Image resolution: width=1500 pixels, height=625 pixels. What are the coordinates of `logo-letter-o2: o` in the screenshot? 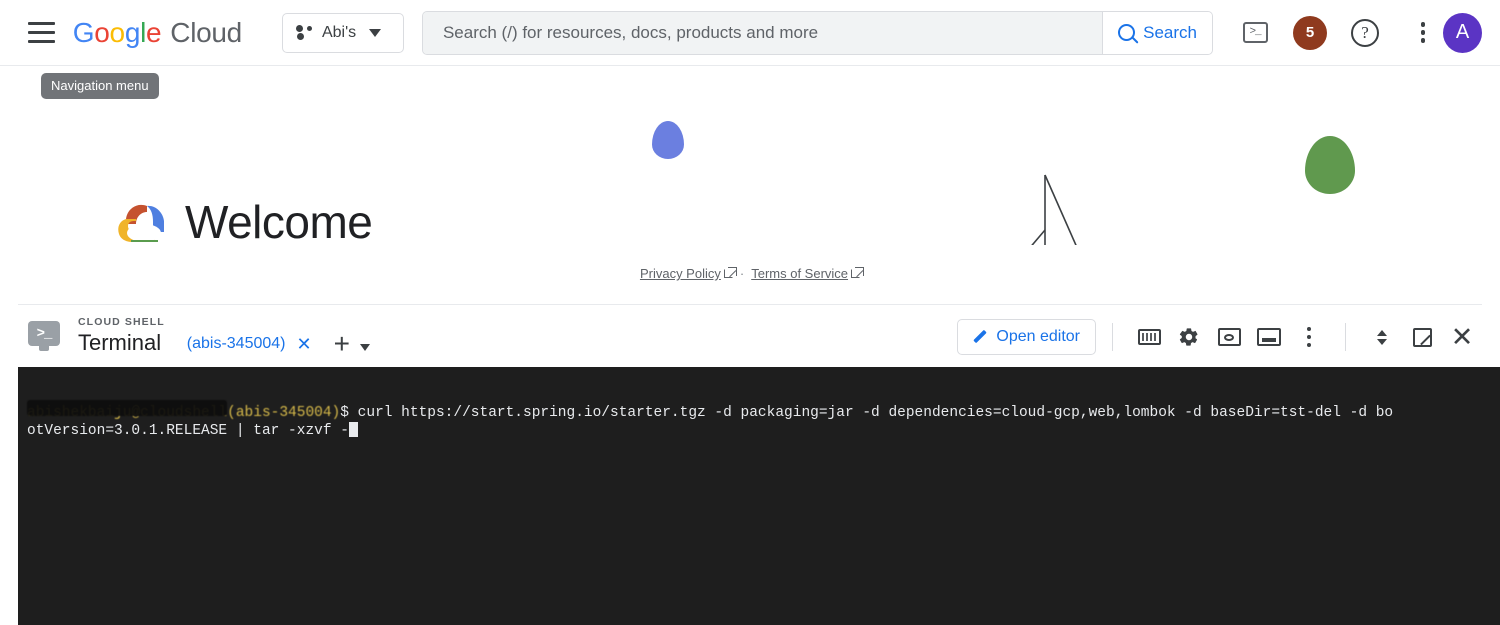 It's located at (117, 32).